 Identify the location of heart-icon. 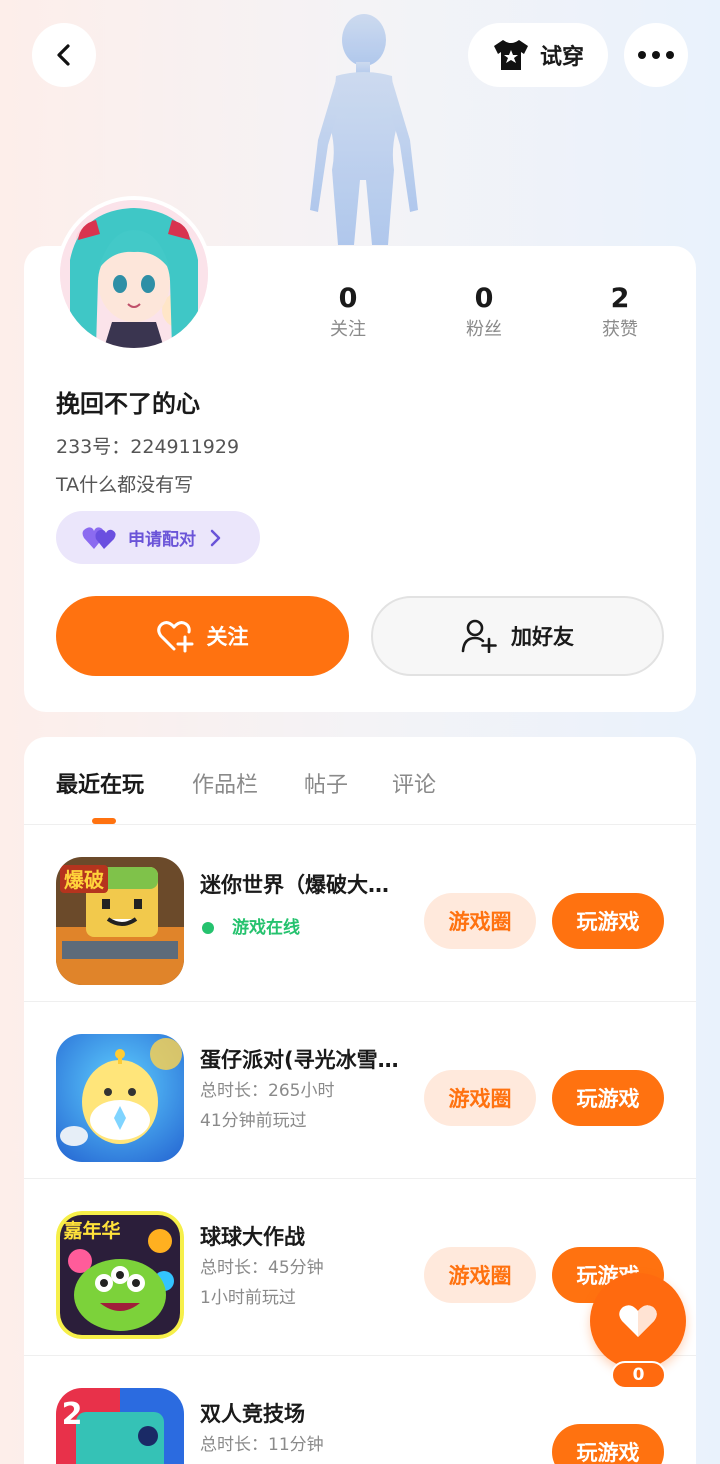
(638, 1321).